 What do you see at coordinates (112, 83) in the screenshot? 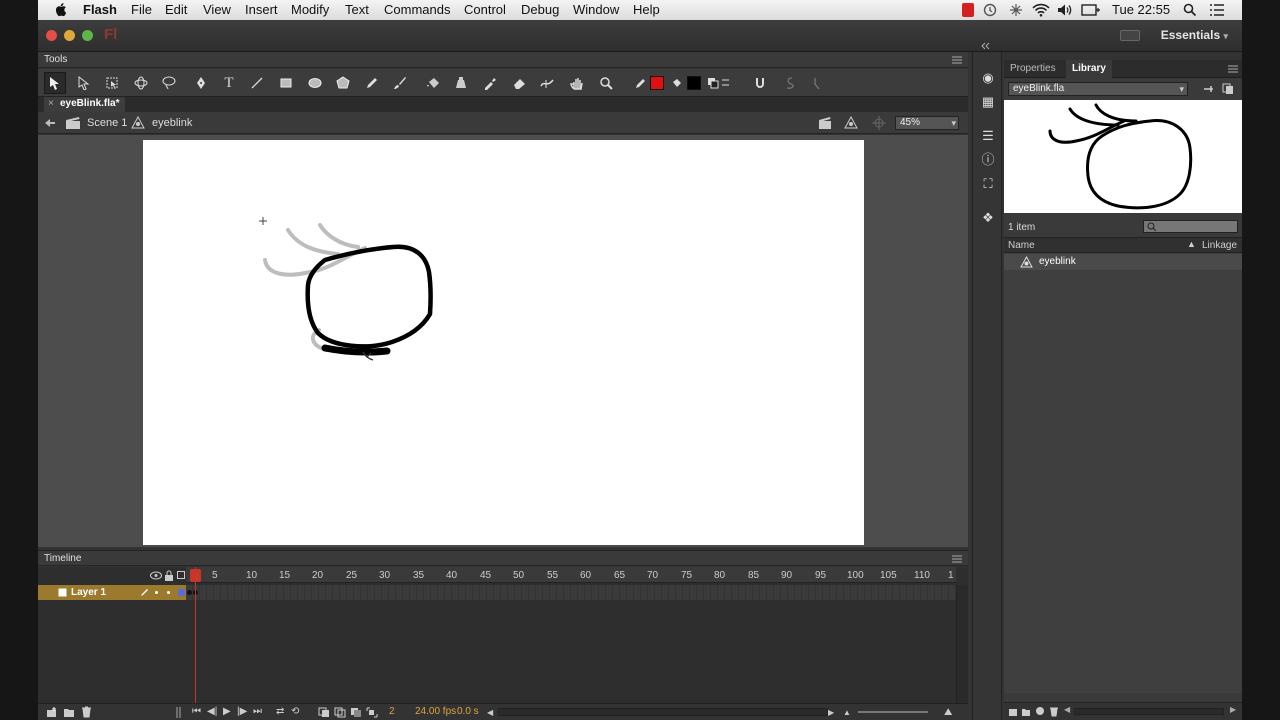
I see `free-transform-tool` at bounding box center [112, 83].